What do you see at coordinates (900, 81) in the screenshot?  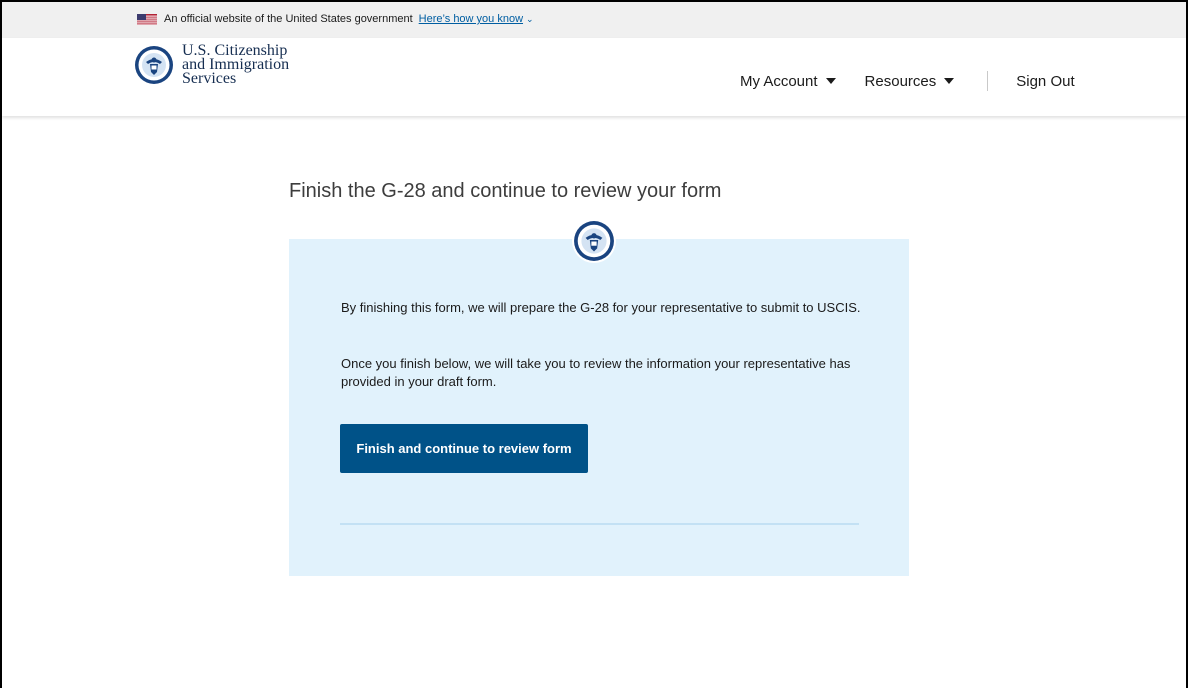 I see `nav-resources-label: Resources` at bounding box center [900, 81].